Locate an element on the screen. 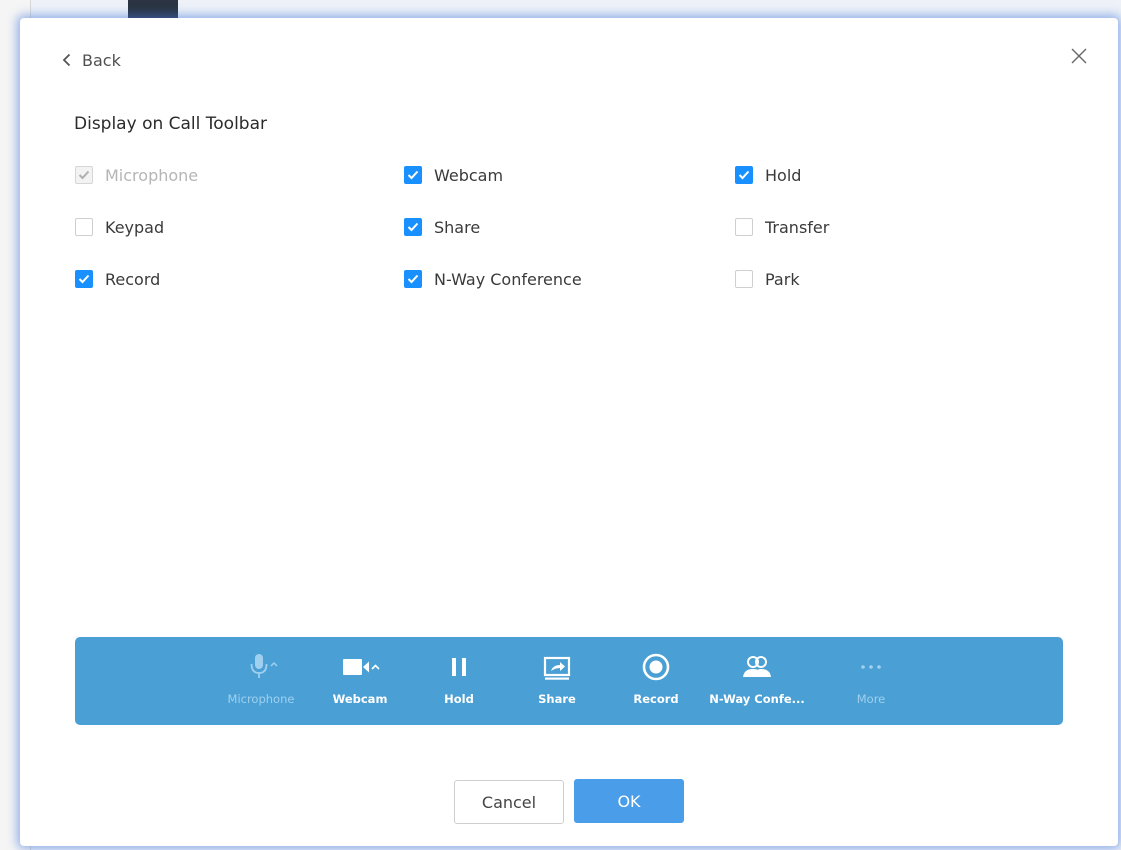 The width and height of the screenshot is (1121, 850). option-label: Webcam is located at coordinates (469, 175).